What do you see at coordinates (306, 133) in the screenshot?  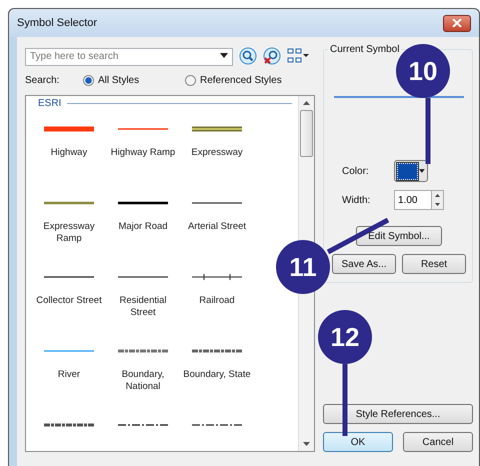 I see `scrollbar-thumb` at bounding box center [306, 133].